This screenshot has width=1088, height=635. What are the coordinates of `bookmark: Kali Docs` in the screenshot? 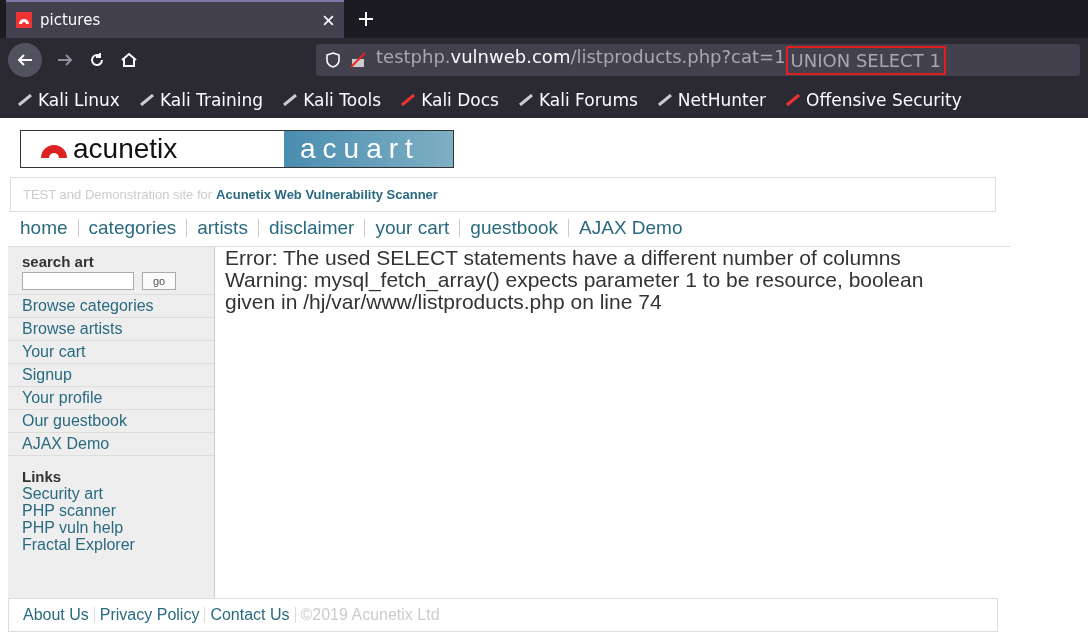 It's located at (450, 100).